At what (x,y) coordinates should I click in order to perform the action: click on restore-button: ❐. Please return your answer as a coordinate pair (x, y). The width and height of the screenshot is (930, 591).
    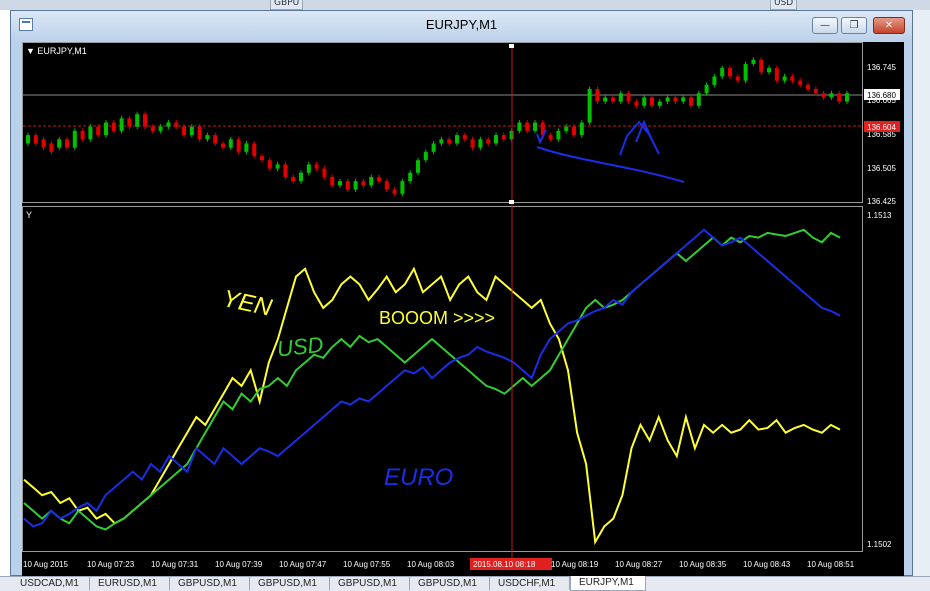
    Looking at the image, I should click on (854, 25).